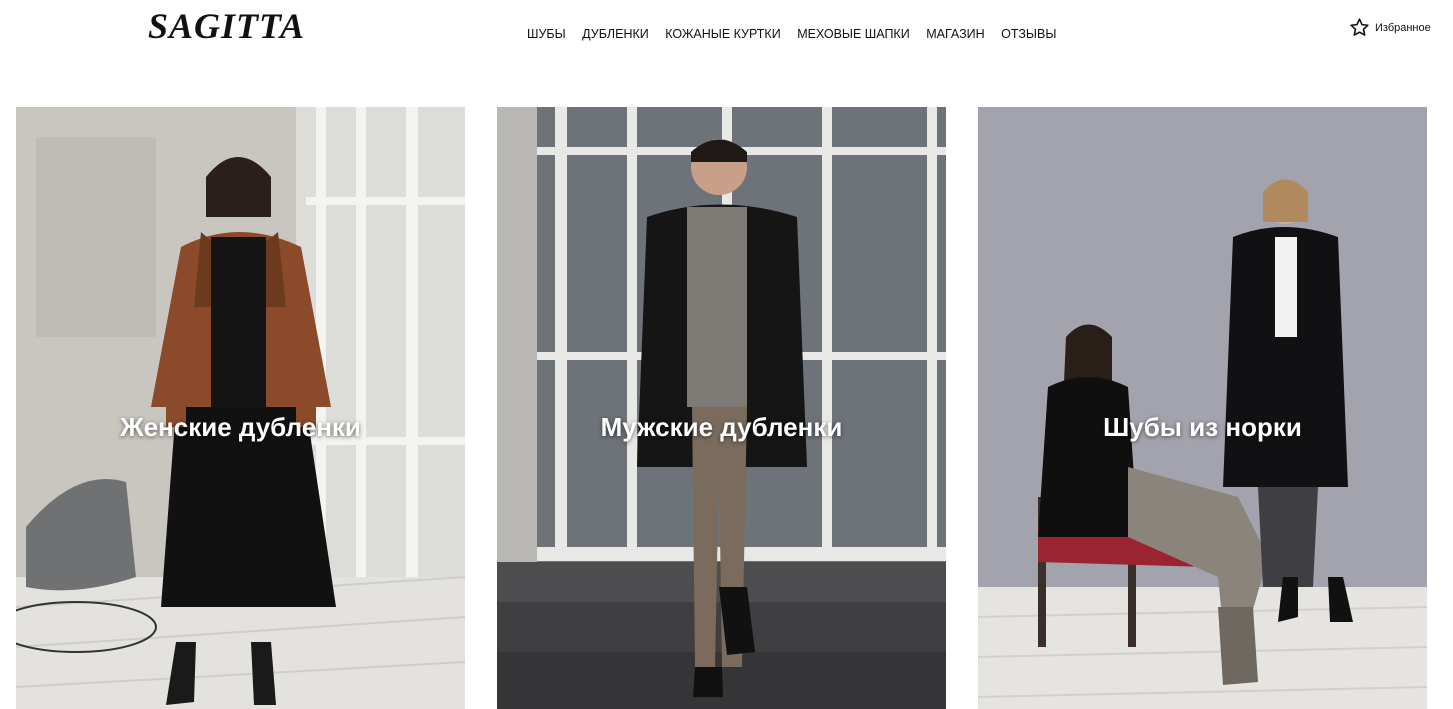 The width and height of the screenshot is (1453, 709). Describe the element at coordinates (226, 26) in the screenshot. I see `brand-logo: SAGITTA` at that location.